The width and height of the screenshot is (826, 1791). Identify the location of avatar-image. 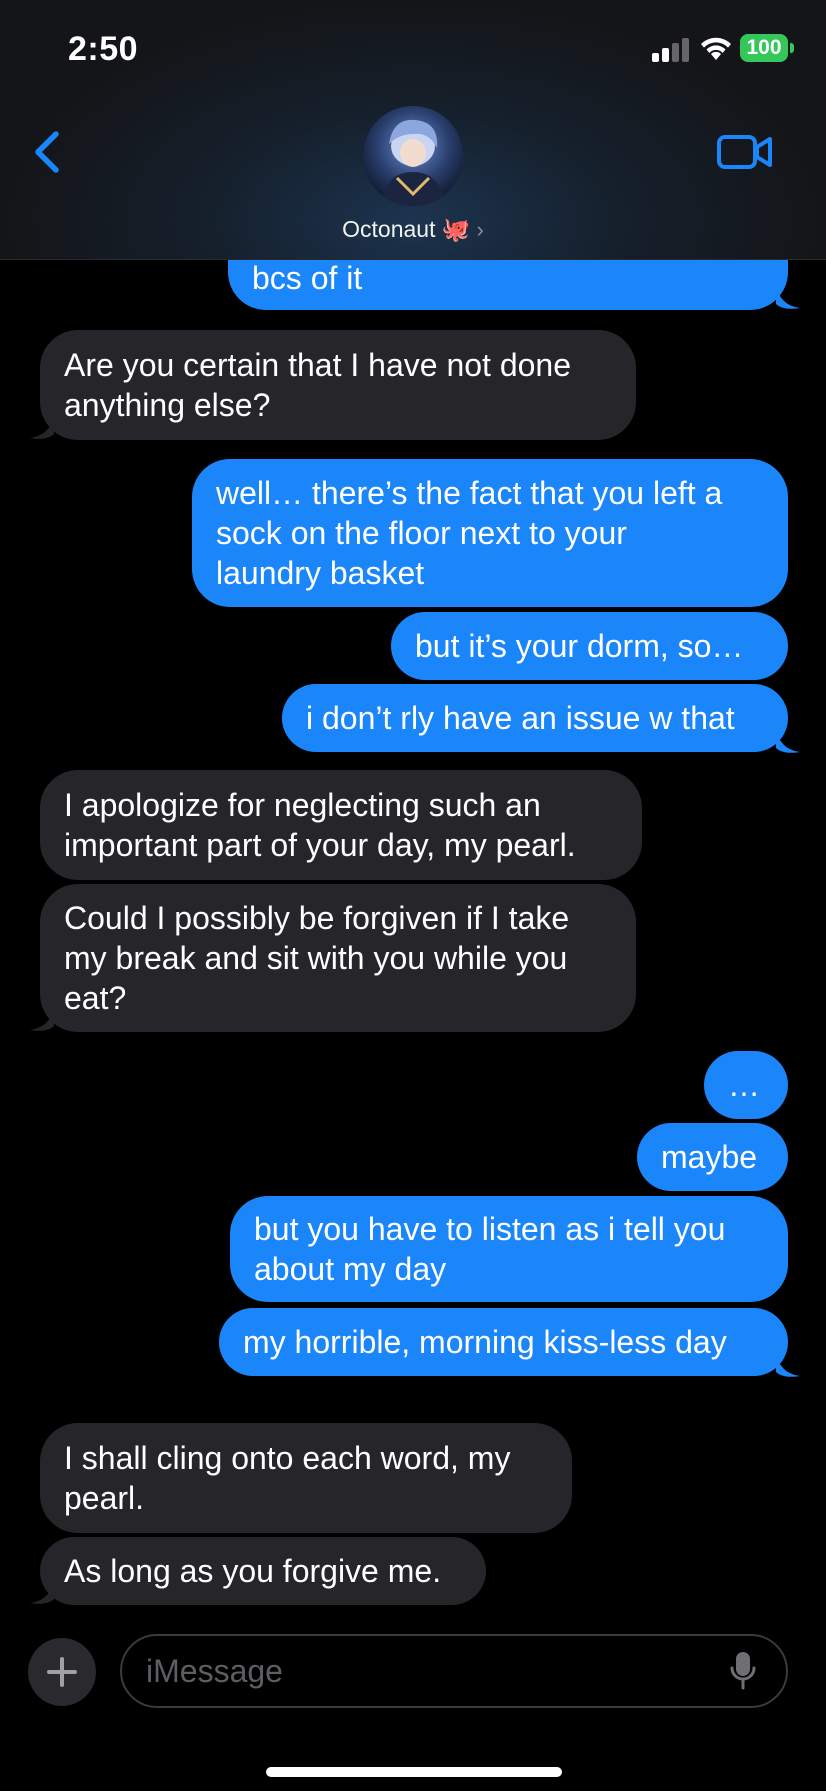
(413, 156).